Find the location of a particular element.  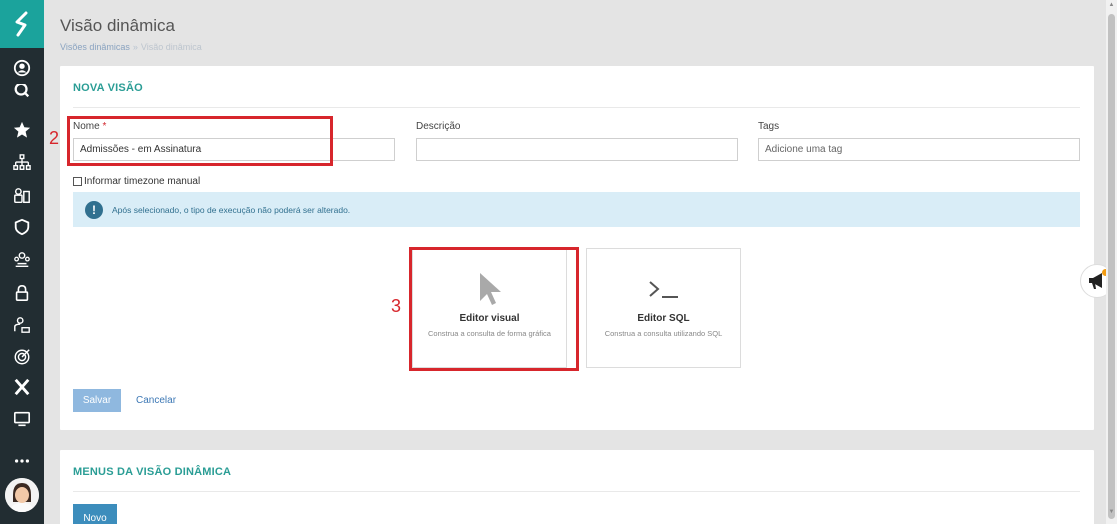

logo-icon is located at coordinates (21, 24).